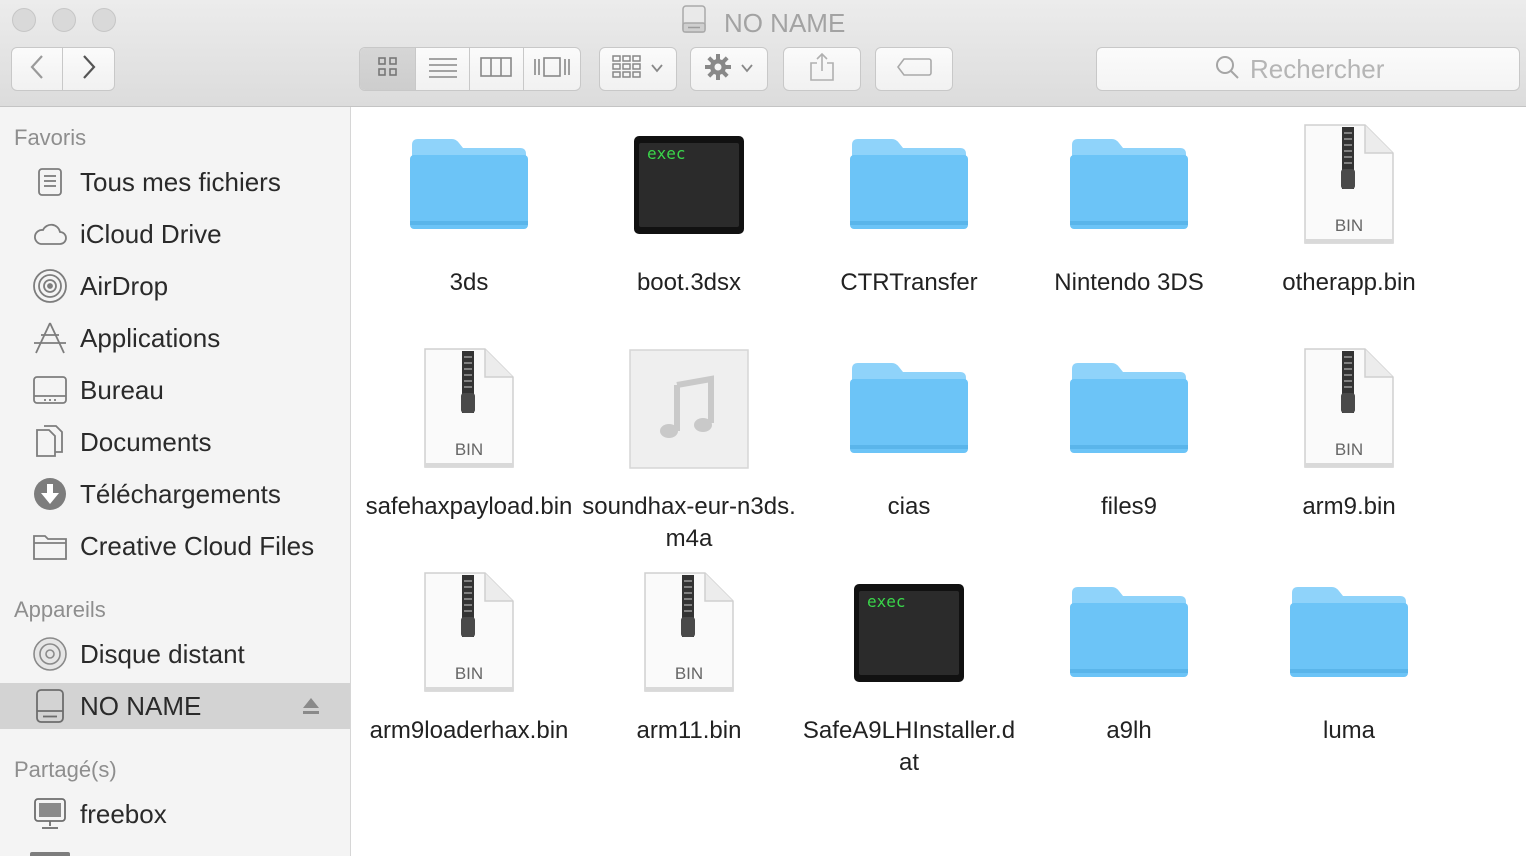  What do you see at coordinates (689, 209) in the screenshot?
I see `file-item: exec boot.3dsx` at bounding box center [689, 209].